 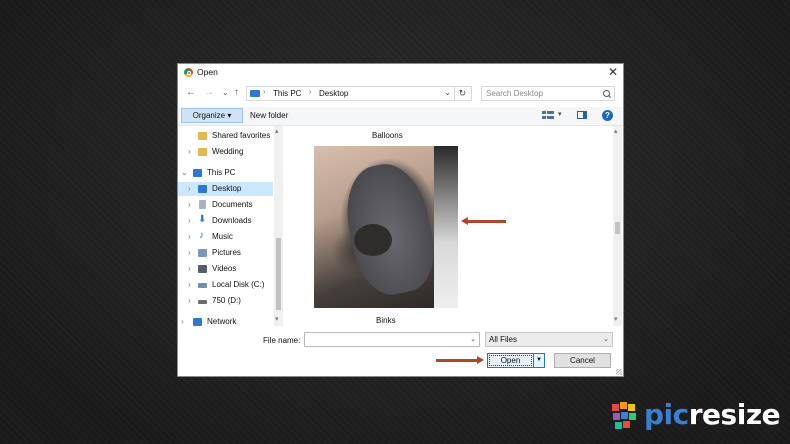 What do you see at coordinates (282, 340) in the screenshot?
I see `file-name-label: File name:` at bounding box center [282, 340].